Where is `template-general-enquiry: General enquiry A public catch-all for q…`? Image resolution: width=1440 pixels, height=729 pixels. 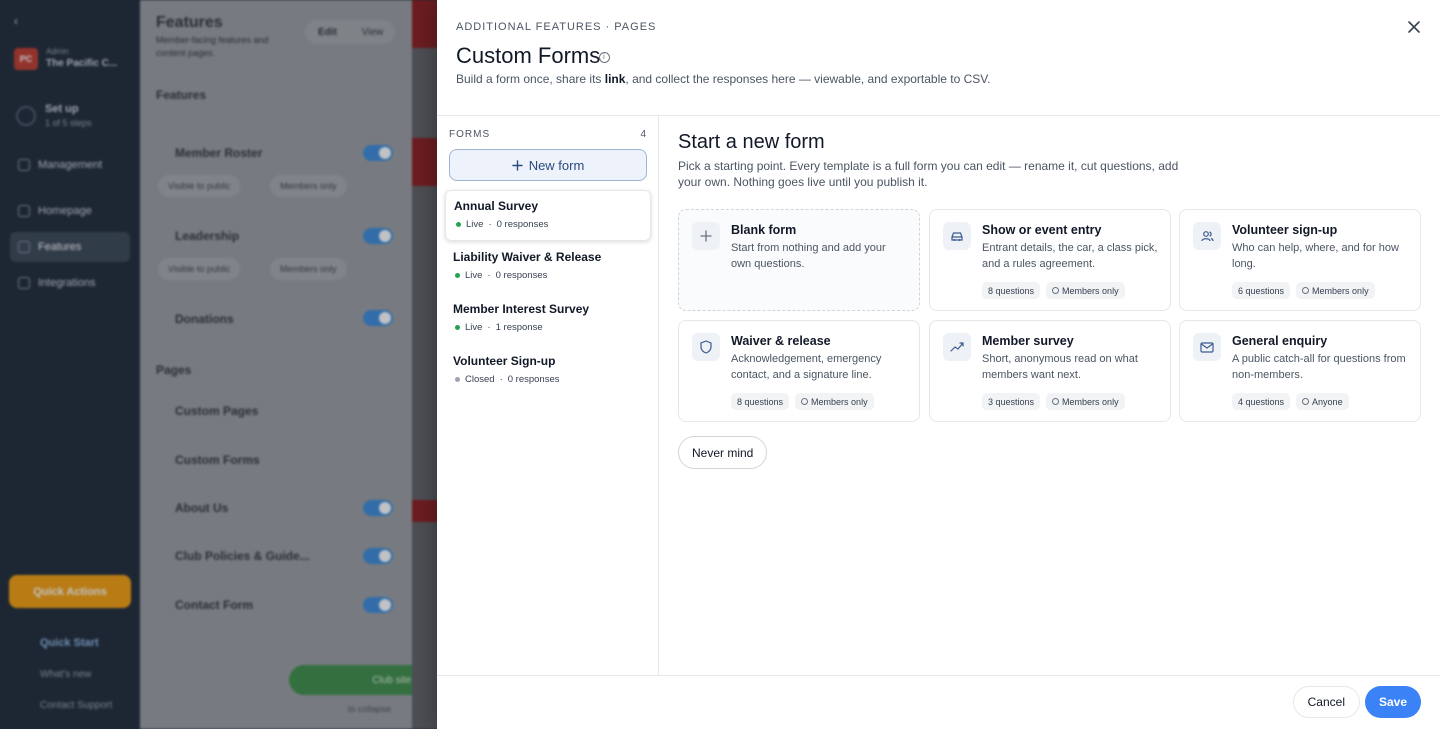
template-general-enquiry: General enquiry A public catch-all for q… is located at coordinates (1300, 371).